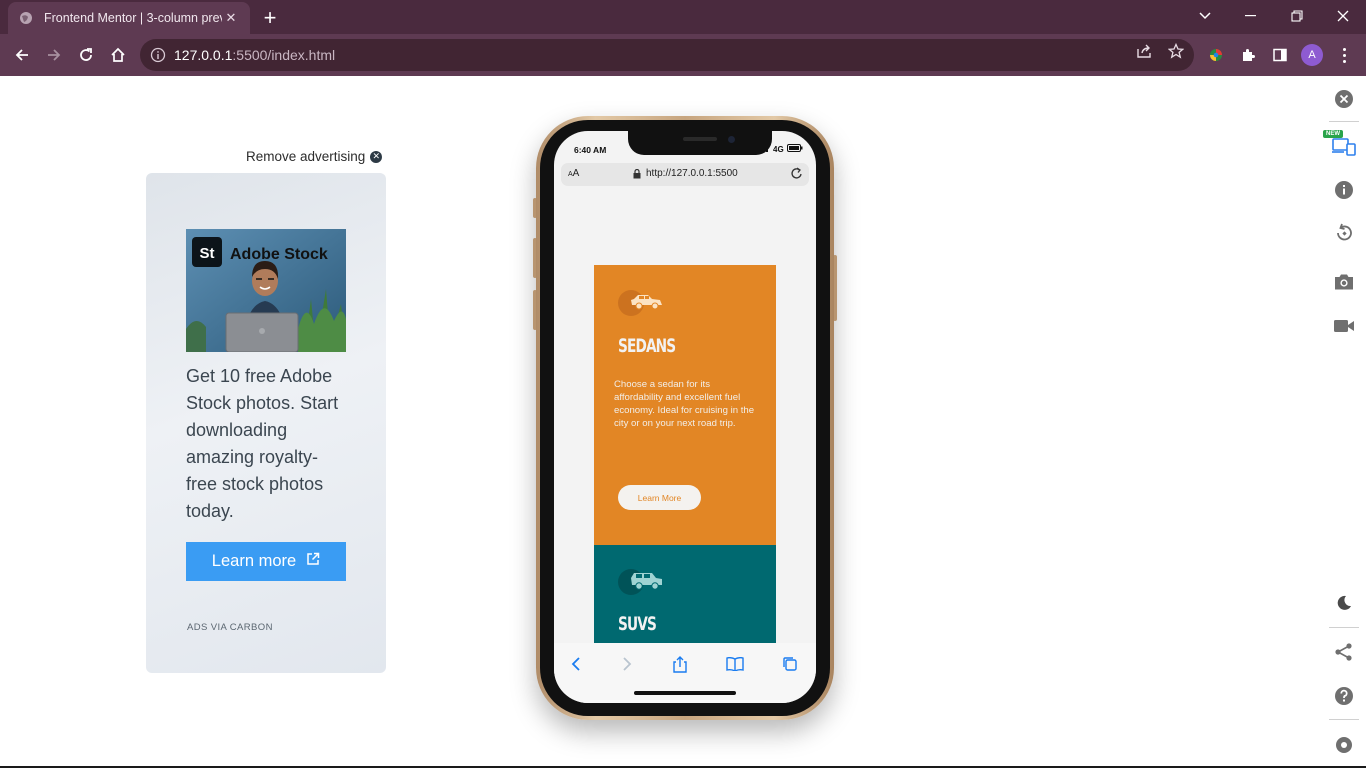  Describe the element at coordinates (1344, 745) in the screenshot. I see `settings-gear-icon` at that location.